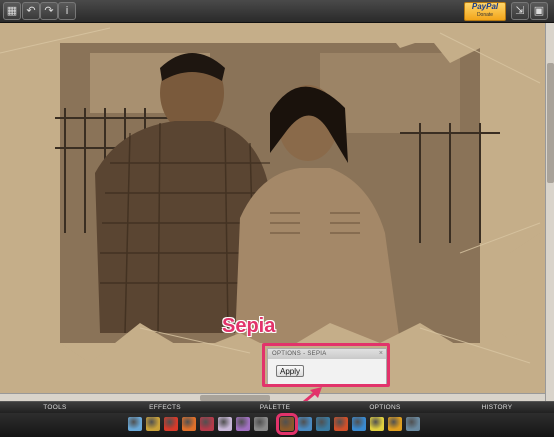 The width and height of the screenshot is (554, 437). What do you see at coordinates (305, 424) in the screenshot?
I see `photo-icon` at bounding box center [305, 424].